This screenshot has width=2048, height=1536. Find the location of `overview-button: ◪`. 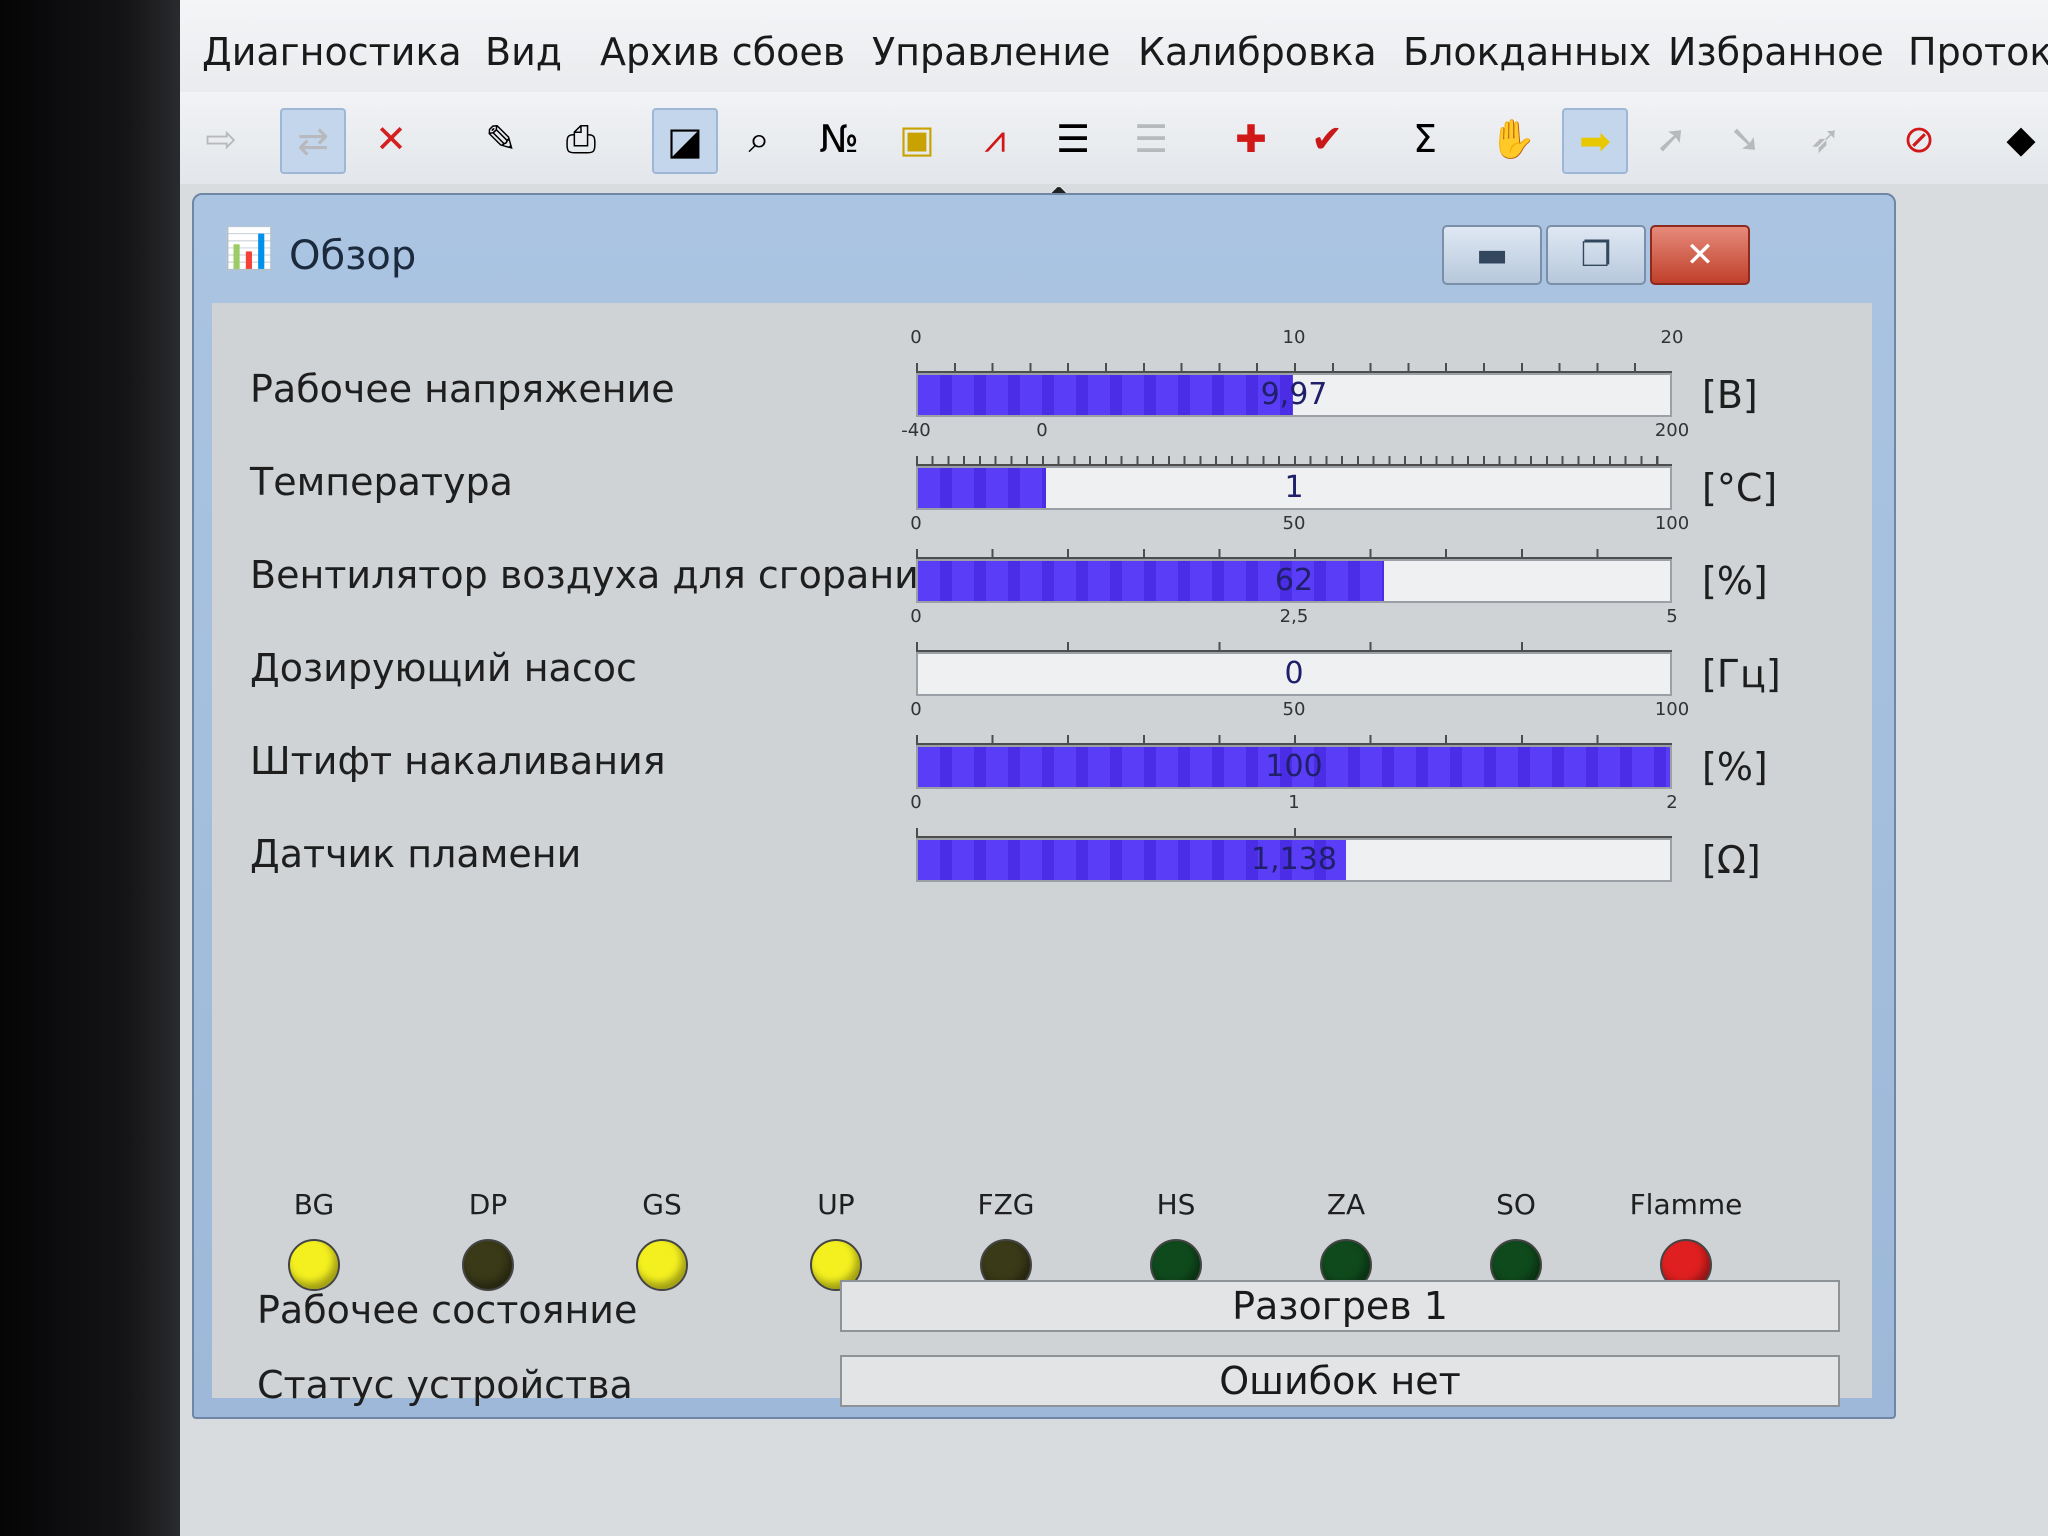

overview-button: ◪ is located at coordinates (685, 141).